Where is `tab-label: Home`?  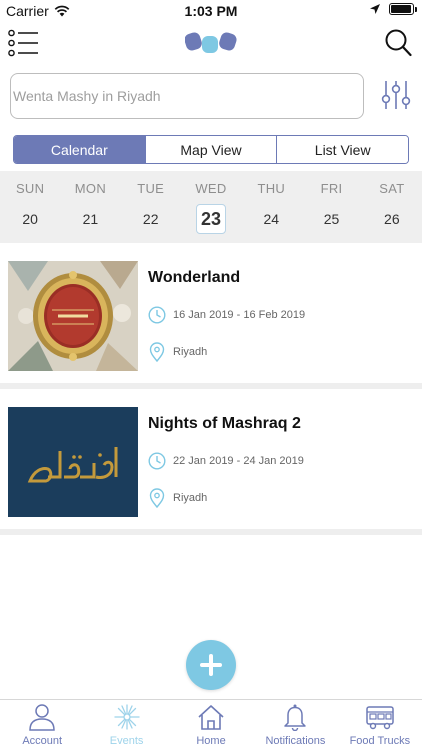 tab-label: Home is located at coordinates (211, 741).